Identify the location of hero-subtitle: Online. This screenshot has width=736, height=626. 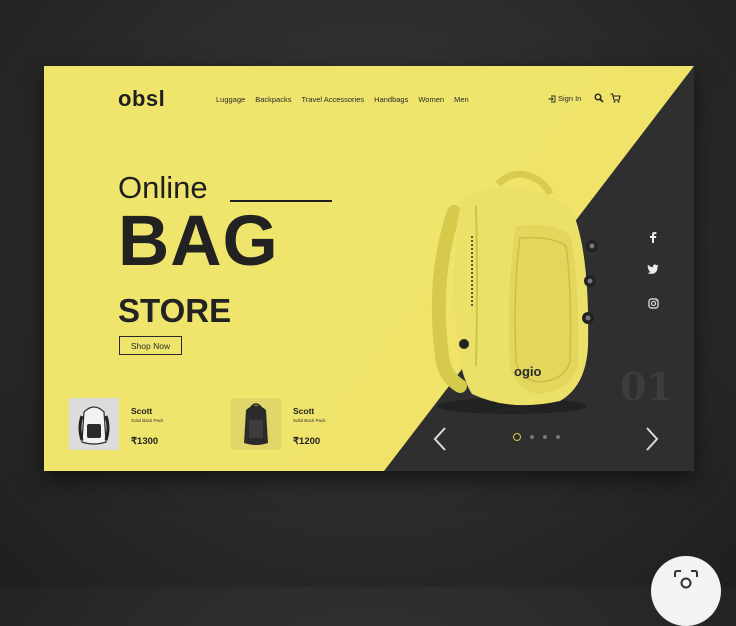
(163, 187).